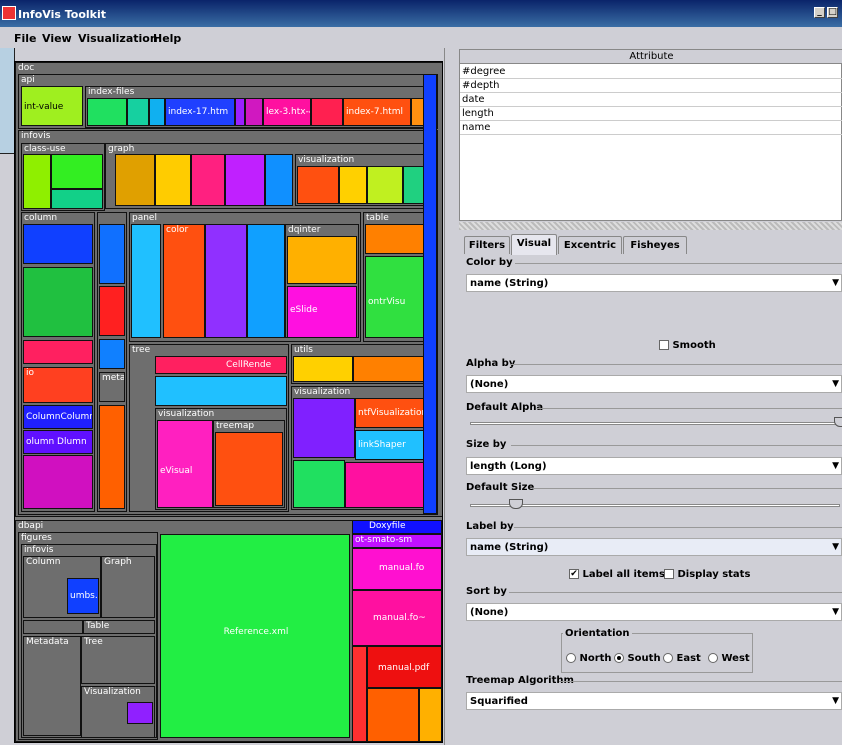  Describe the element at coordinates (57, 38) in the screenshot. I see `menu-view: View` at that location.